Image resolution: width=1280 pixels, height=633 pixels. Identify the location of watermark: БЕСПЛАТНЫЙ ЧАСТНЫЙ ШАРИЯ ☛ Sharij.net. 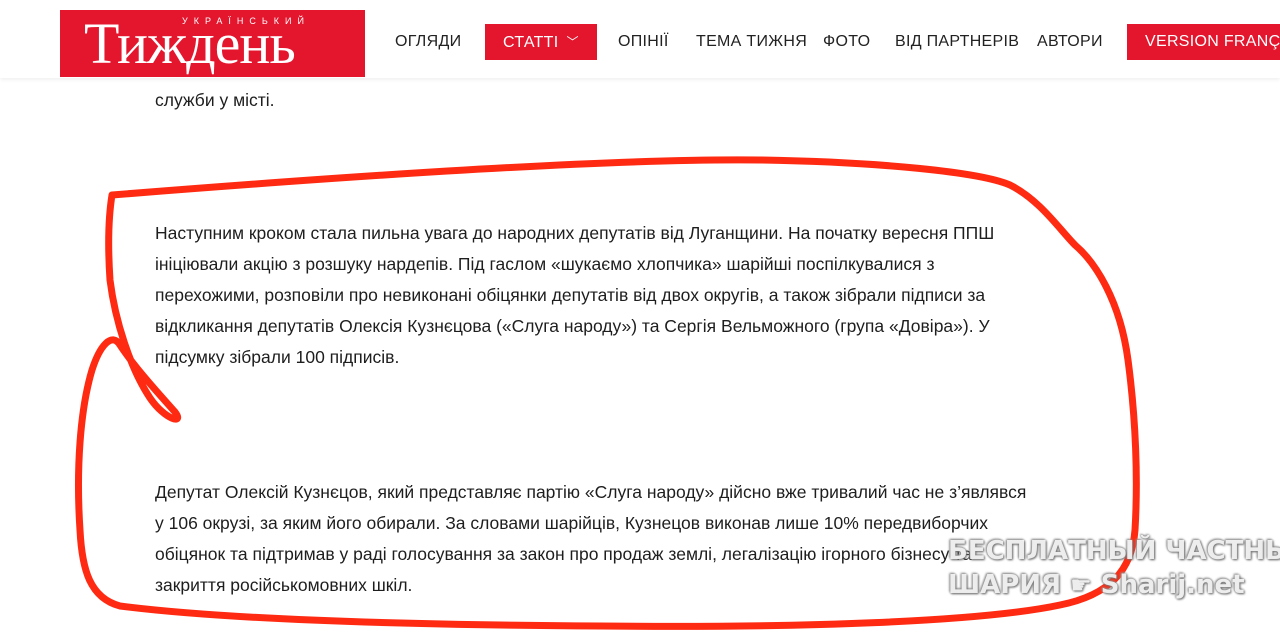
(1114, 568).